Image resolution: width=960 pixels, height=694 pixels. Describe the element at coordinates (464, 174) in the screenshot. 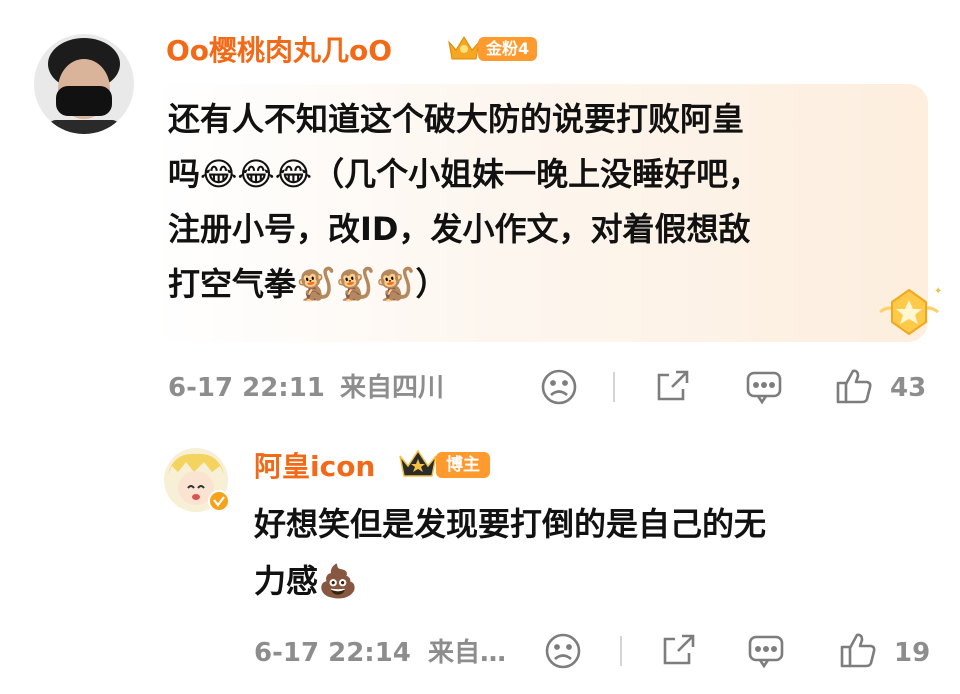

I see `comment-line: 吗😂😂😂（几个小姐妹一晚上没睡好吧，` at that location.